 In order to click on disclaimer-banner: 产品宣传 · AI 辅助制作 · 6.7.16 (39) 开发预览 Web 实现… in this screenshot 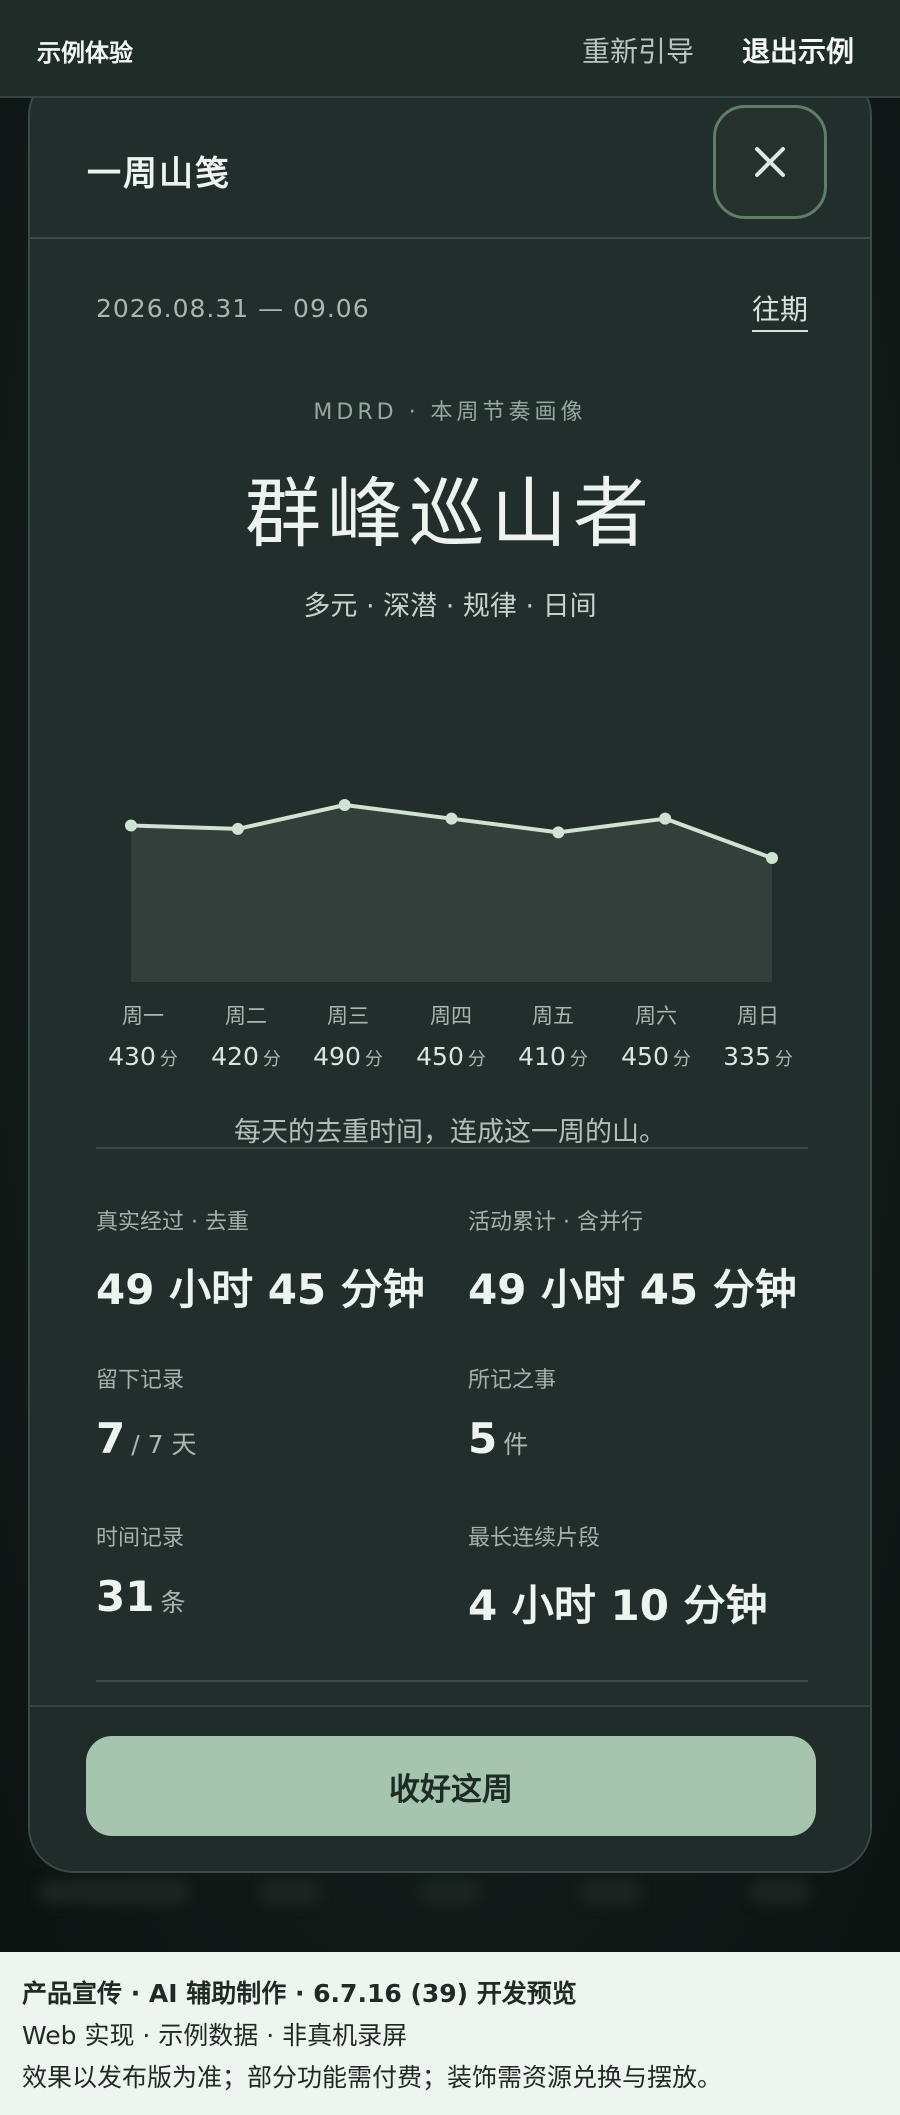, I will do `click(450, 2033)`.